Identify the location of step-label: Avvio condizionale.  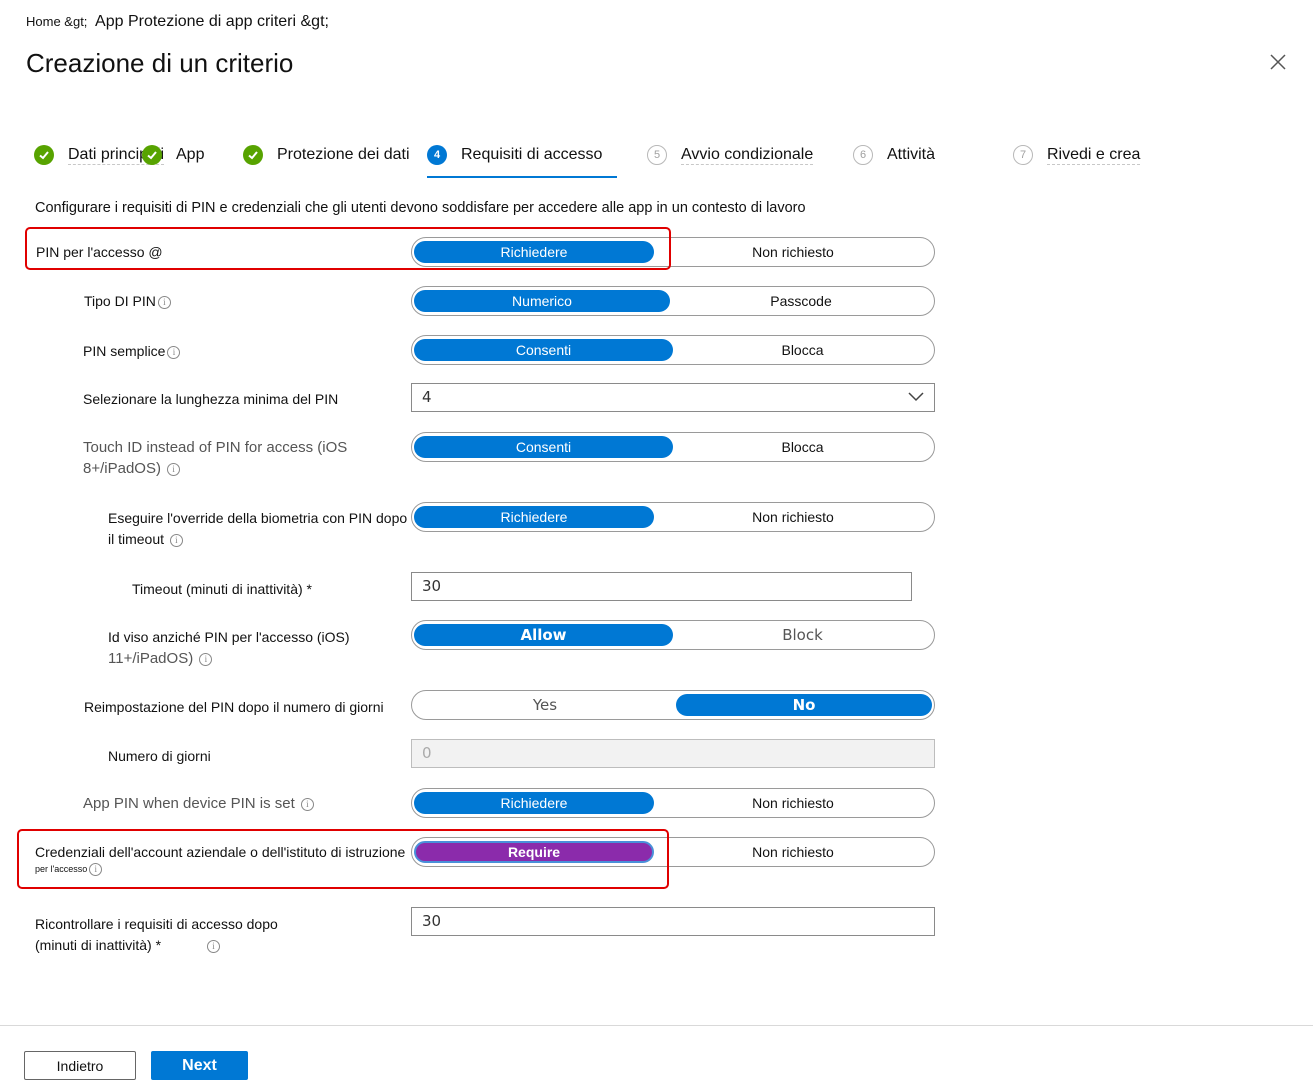
(747, 155).